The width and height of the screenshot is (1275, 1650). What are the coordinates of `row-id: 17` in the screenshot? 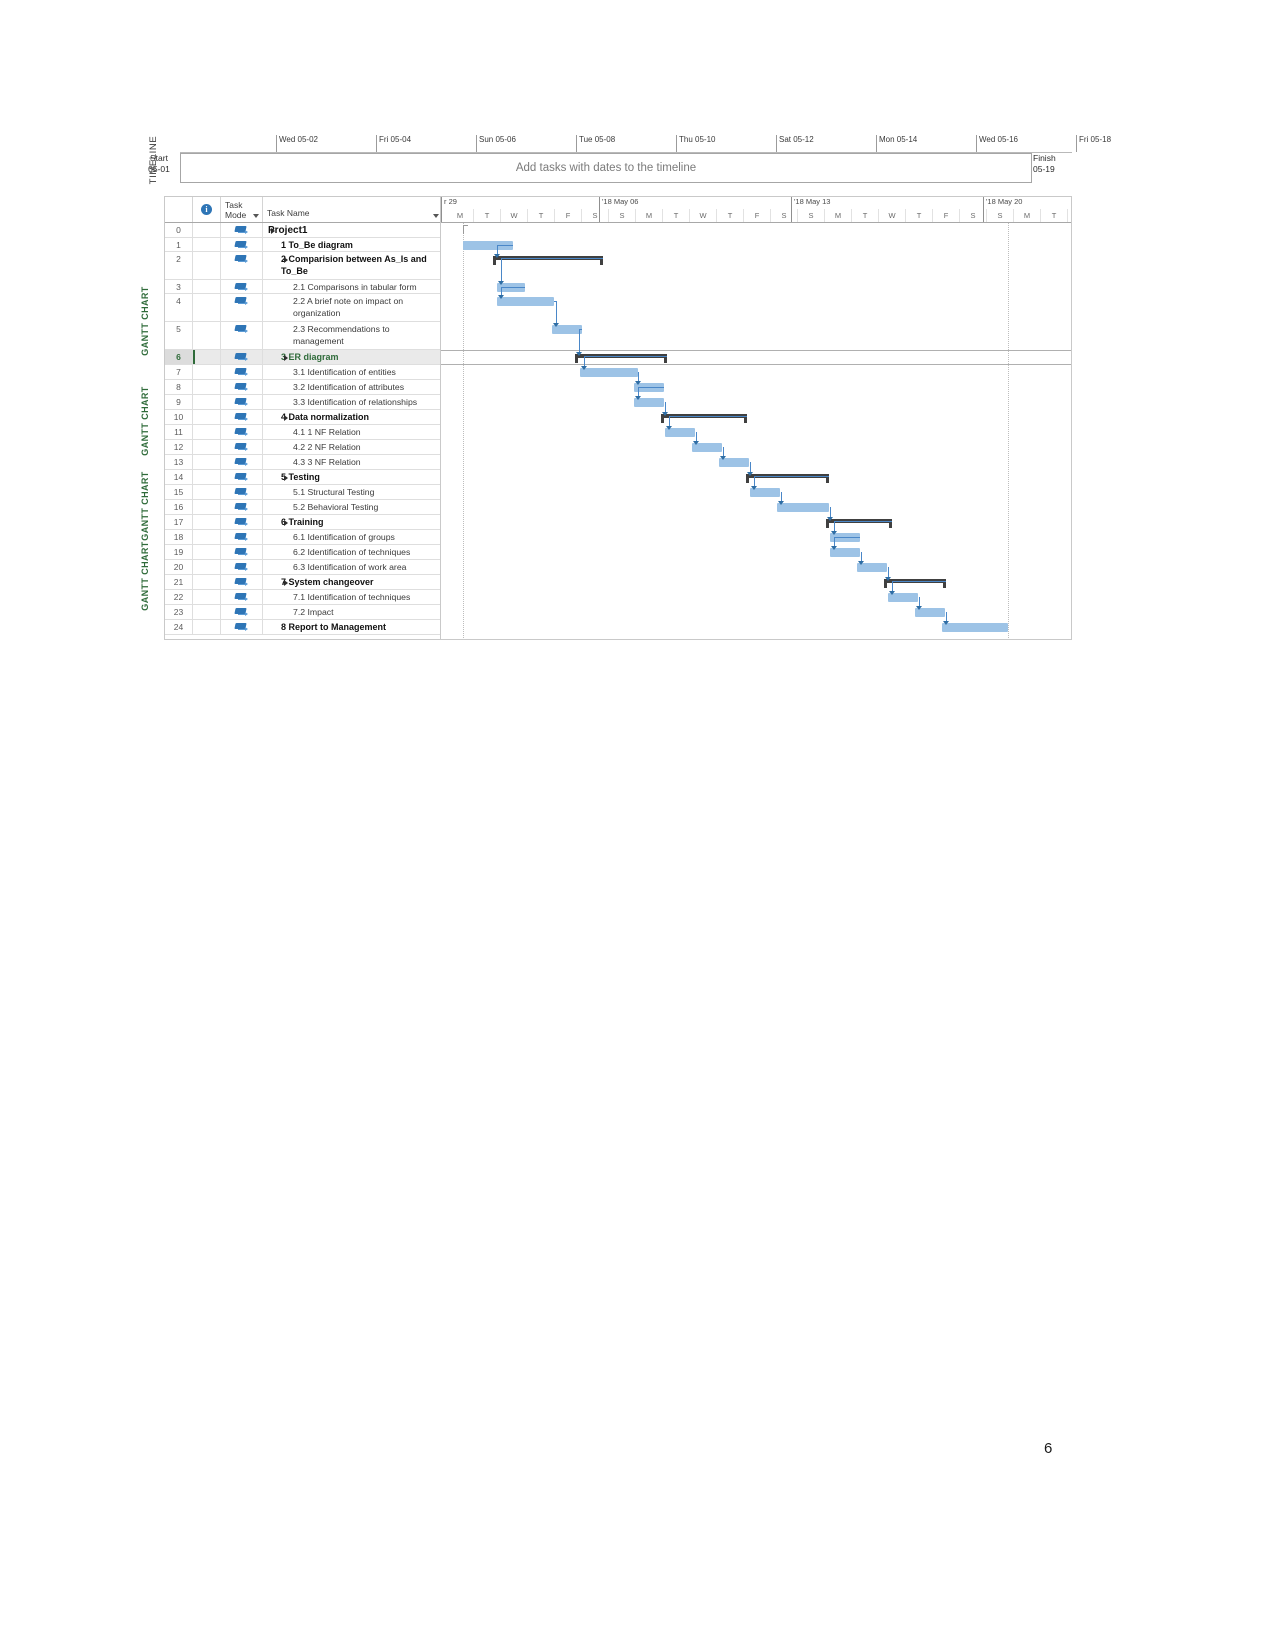 It's located at (179, 522).